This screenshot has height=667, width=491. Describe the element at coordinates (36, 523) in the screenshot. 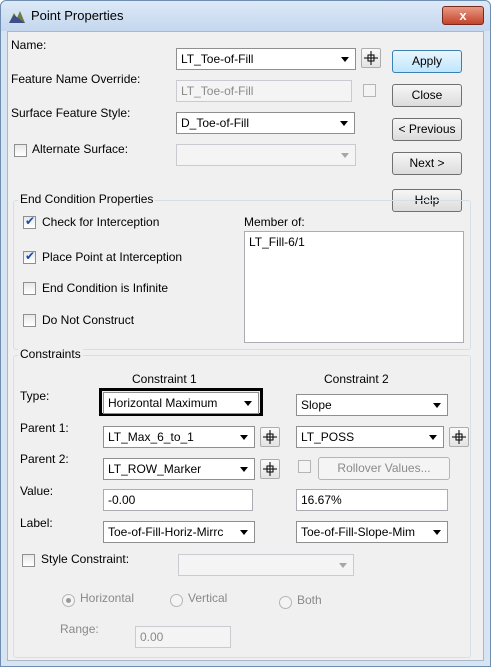

I see `label-label: Label:` at that location.